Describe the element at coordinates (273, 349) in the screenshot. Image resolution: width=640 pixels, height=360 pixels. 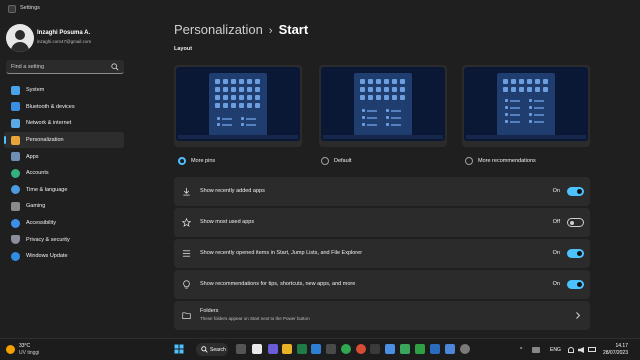
I see `teams-icon` at that location.